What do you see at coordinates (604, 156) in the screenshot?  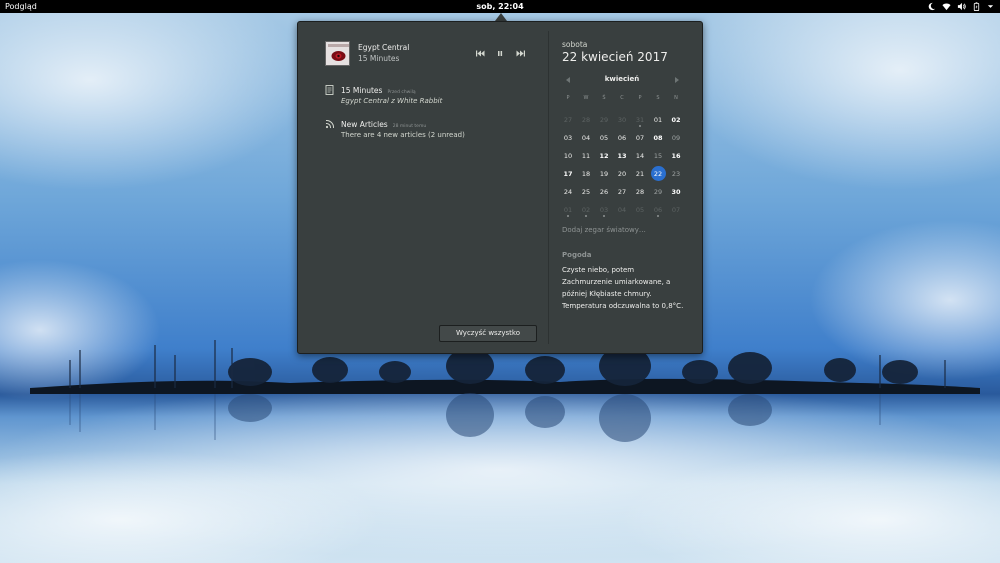 I see `calendar-day: 12` at bounding box center [604, 156].